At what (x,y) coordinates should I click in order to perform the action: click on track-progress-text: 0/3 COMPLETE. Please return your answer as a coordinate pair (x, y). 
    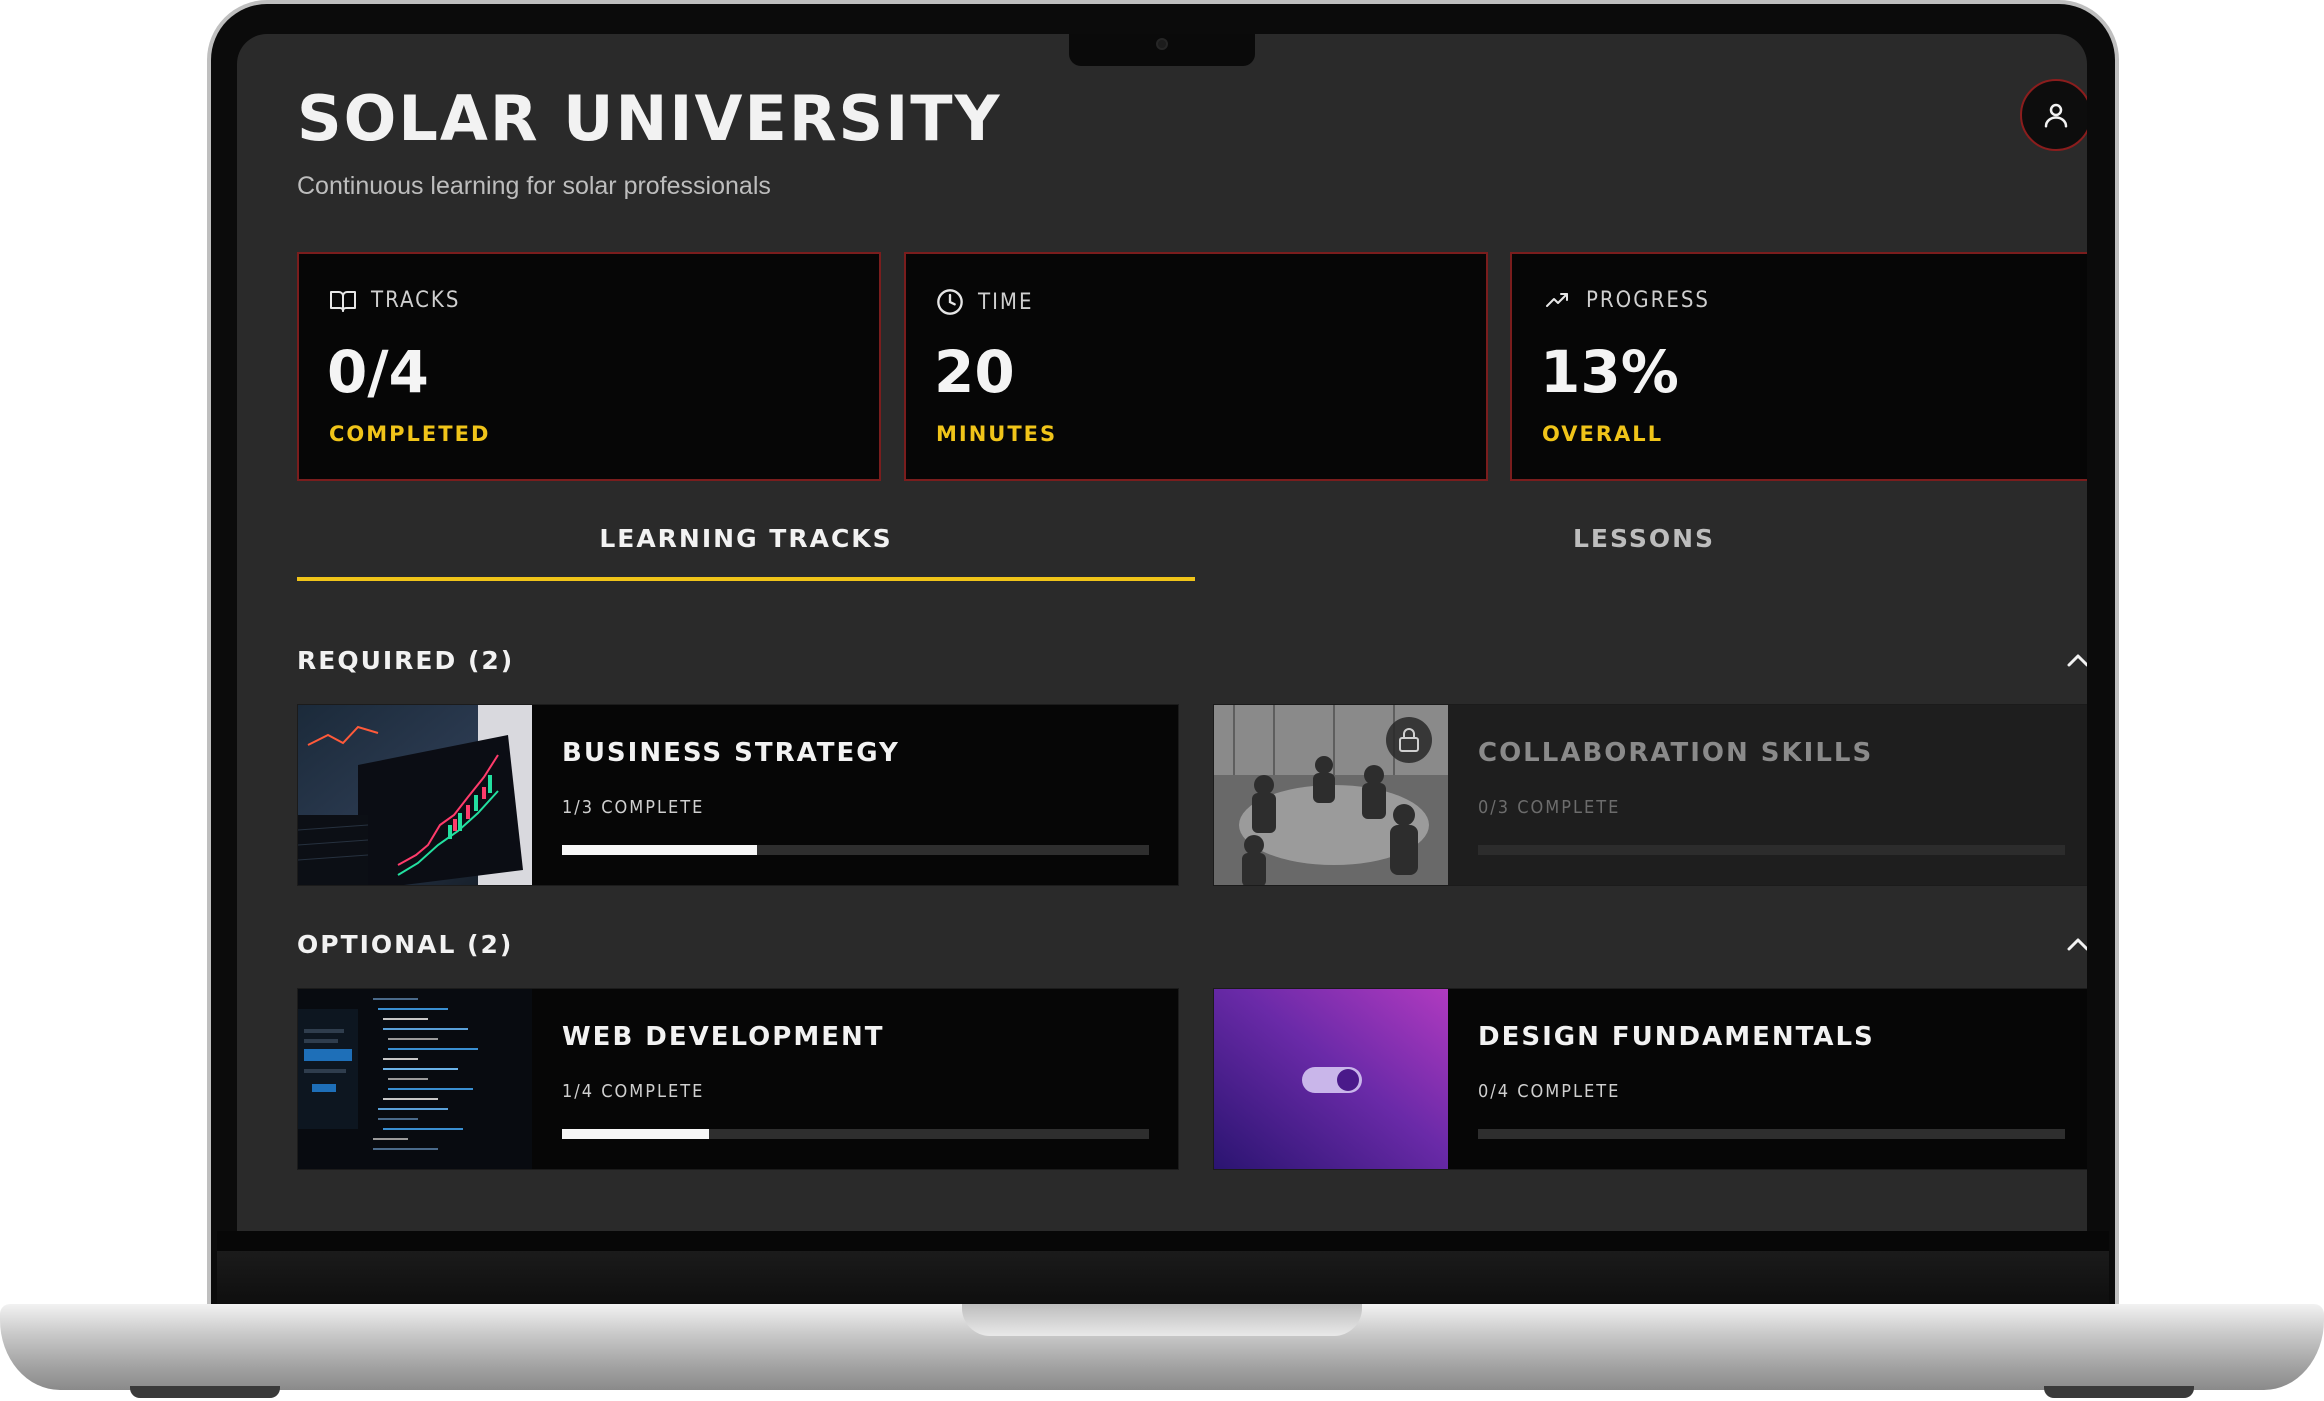
    Looking at the image, I should click on (1549, 807).